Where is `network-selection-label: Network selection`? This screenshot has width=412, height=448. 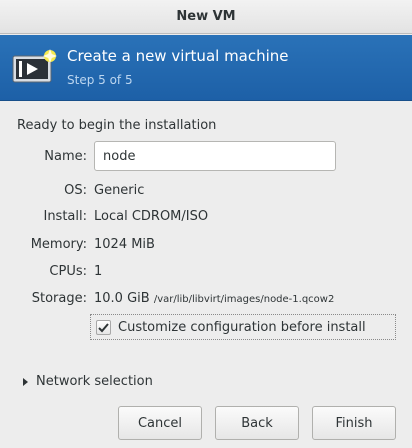 network-selection-label: Network selection is located at coordinates (94, 381).